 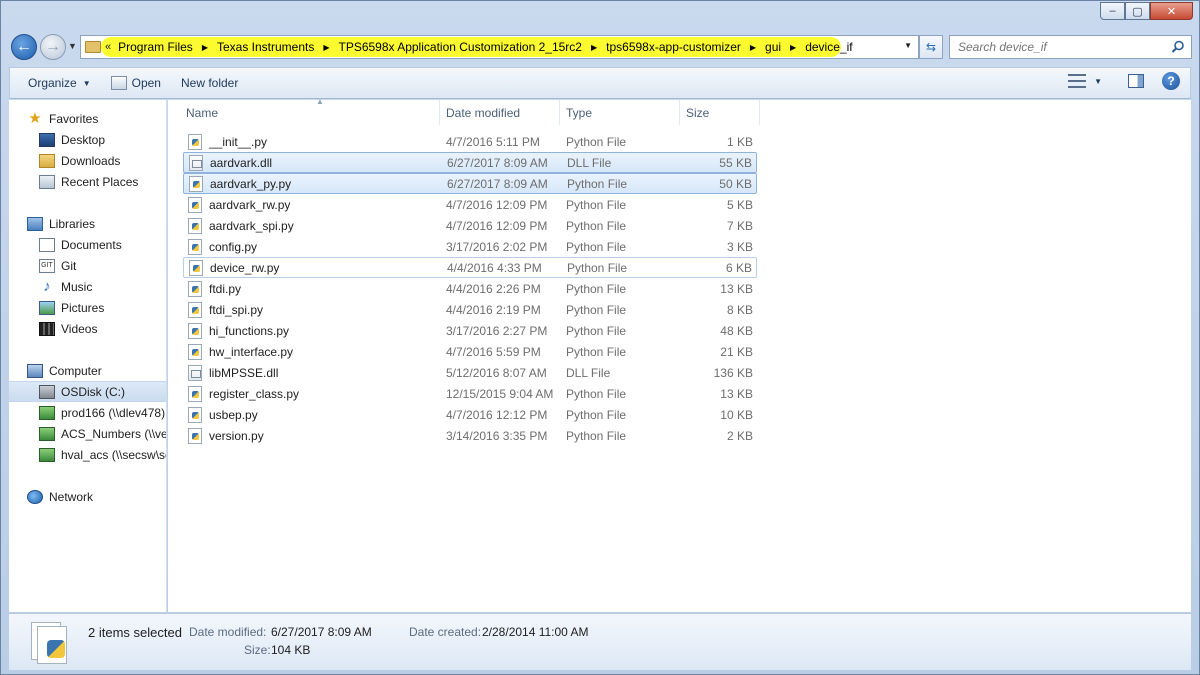 What do you see at coordinates (202, 112) in the screenshot?
I see `column-label: Name` at bounding box center [202, 112].